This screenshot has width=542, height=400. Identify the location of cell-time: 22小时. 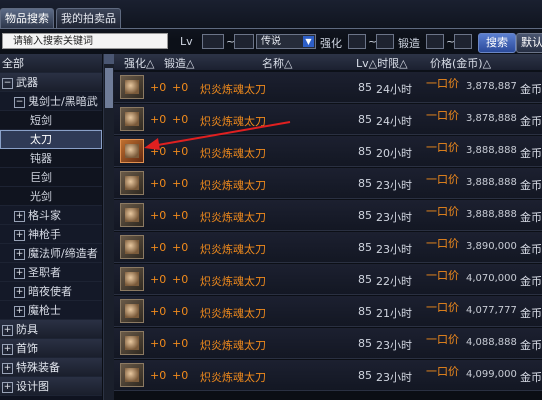
(394, 281).